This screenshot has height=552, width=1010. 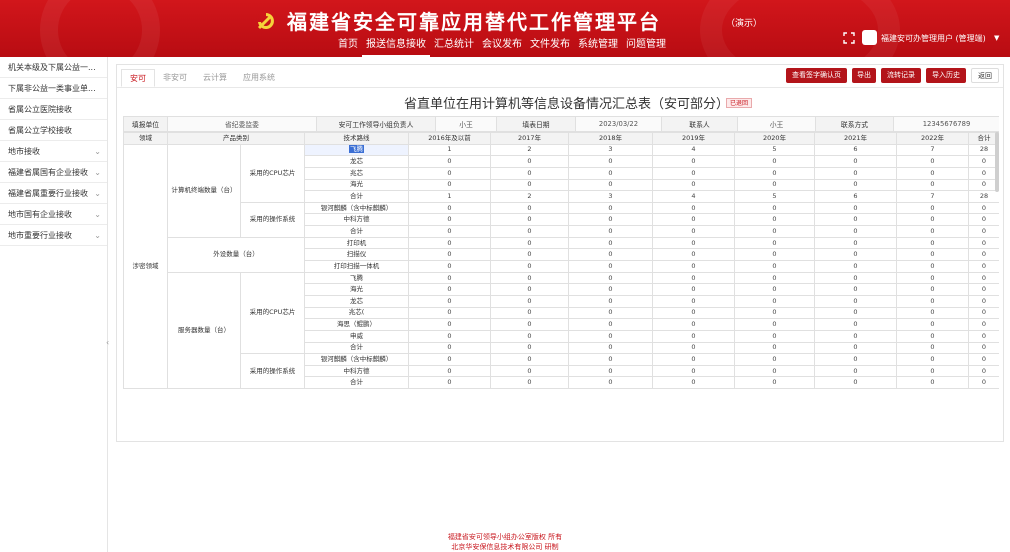 I want to click on value-cell: 1, so click(x=449, y=150).